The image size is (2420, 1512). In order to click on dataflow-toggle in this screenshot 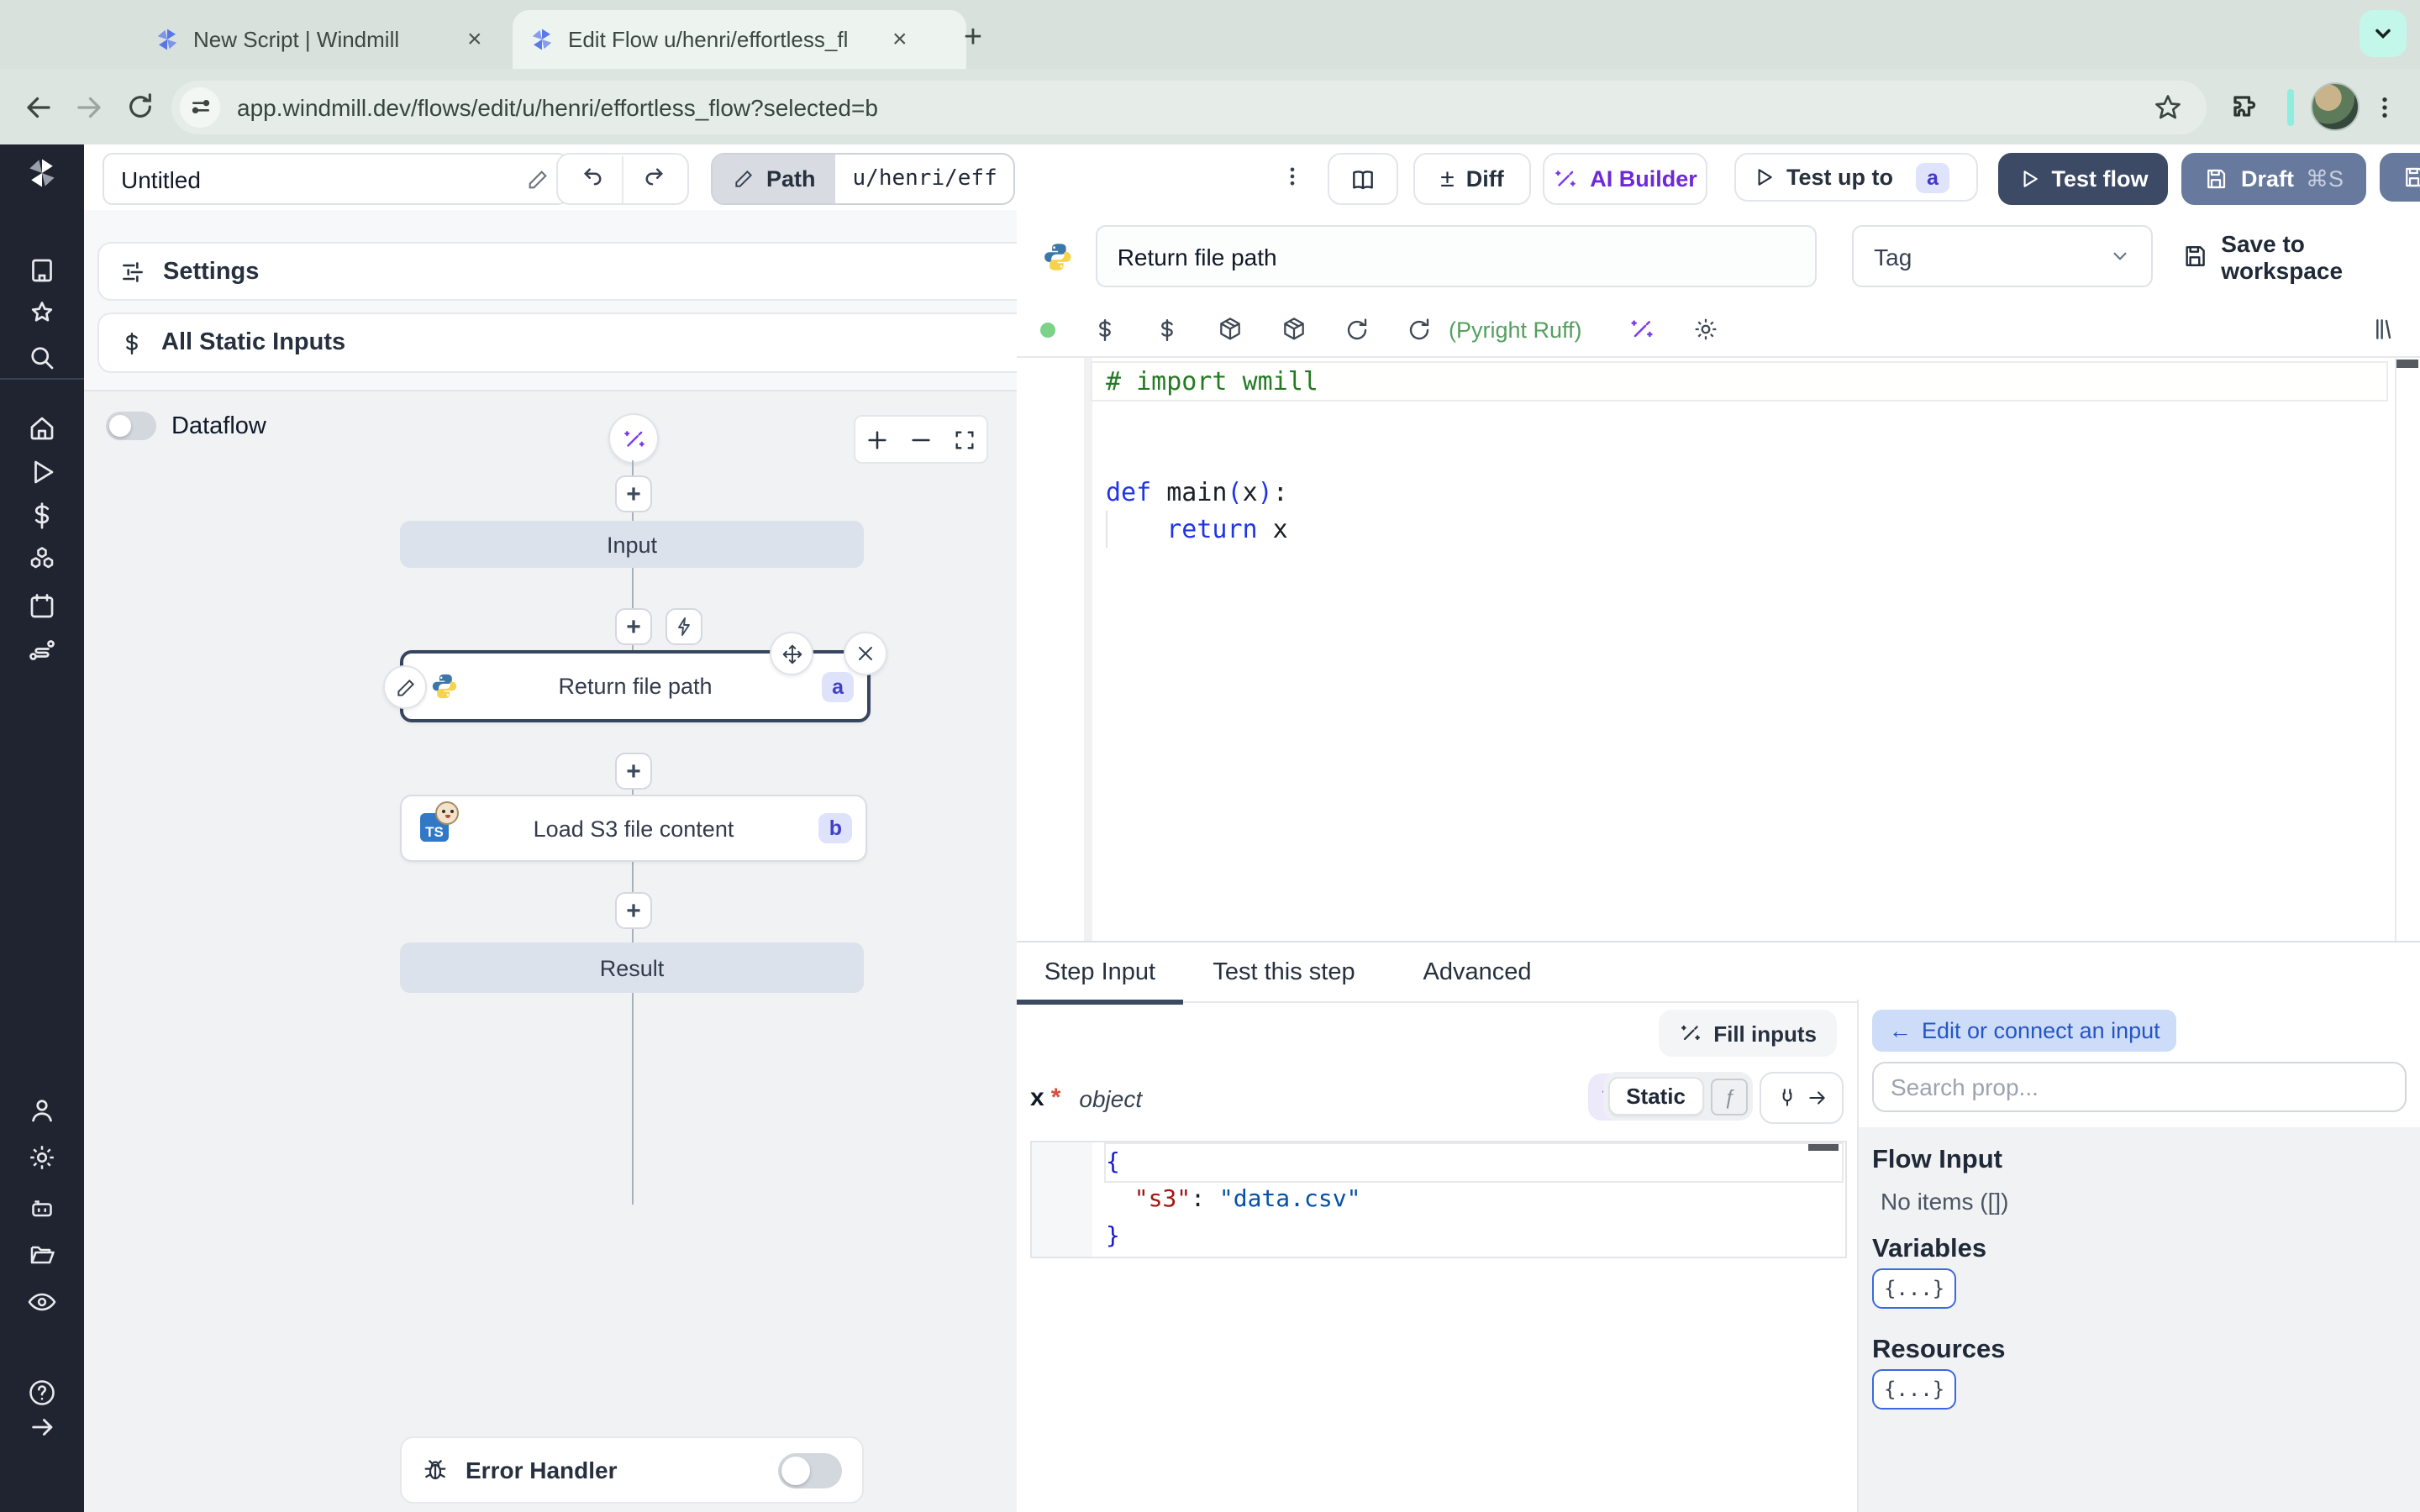, I will do `click(131, 426)`.